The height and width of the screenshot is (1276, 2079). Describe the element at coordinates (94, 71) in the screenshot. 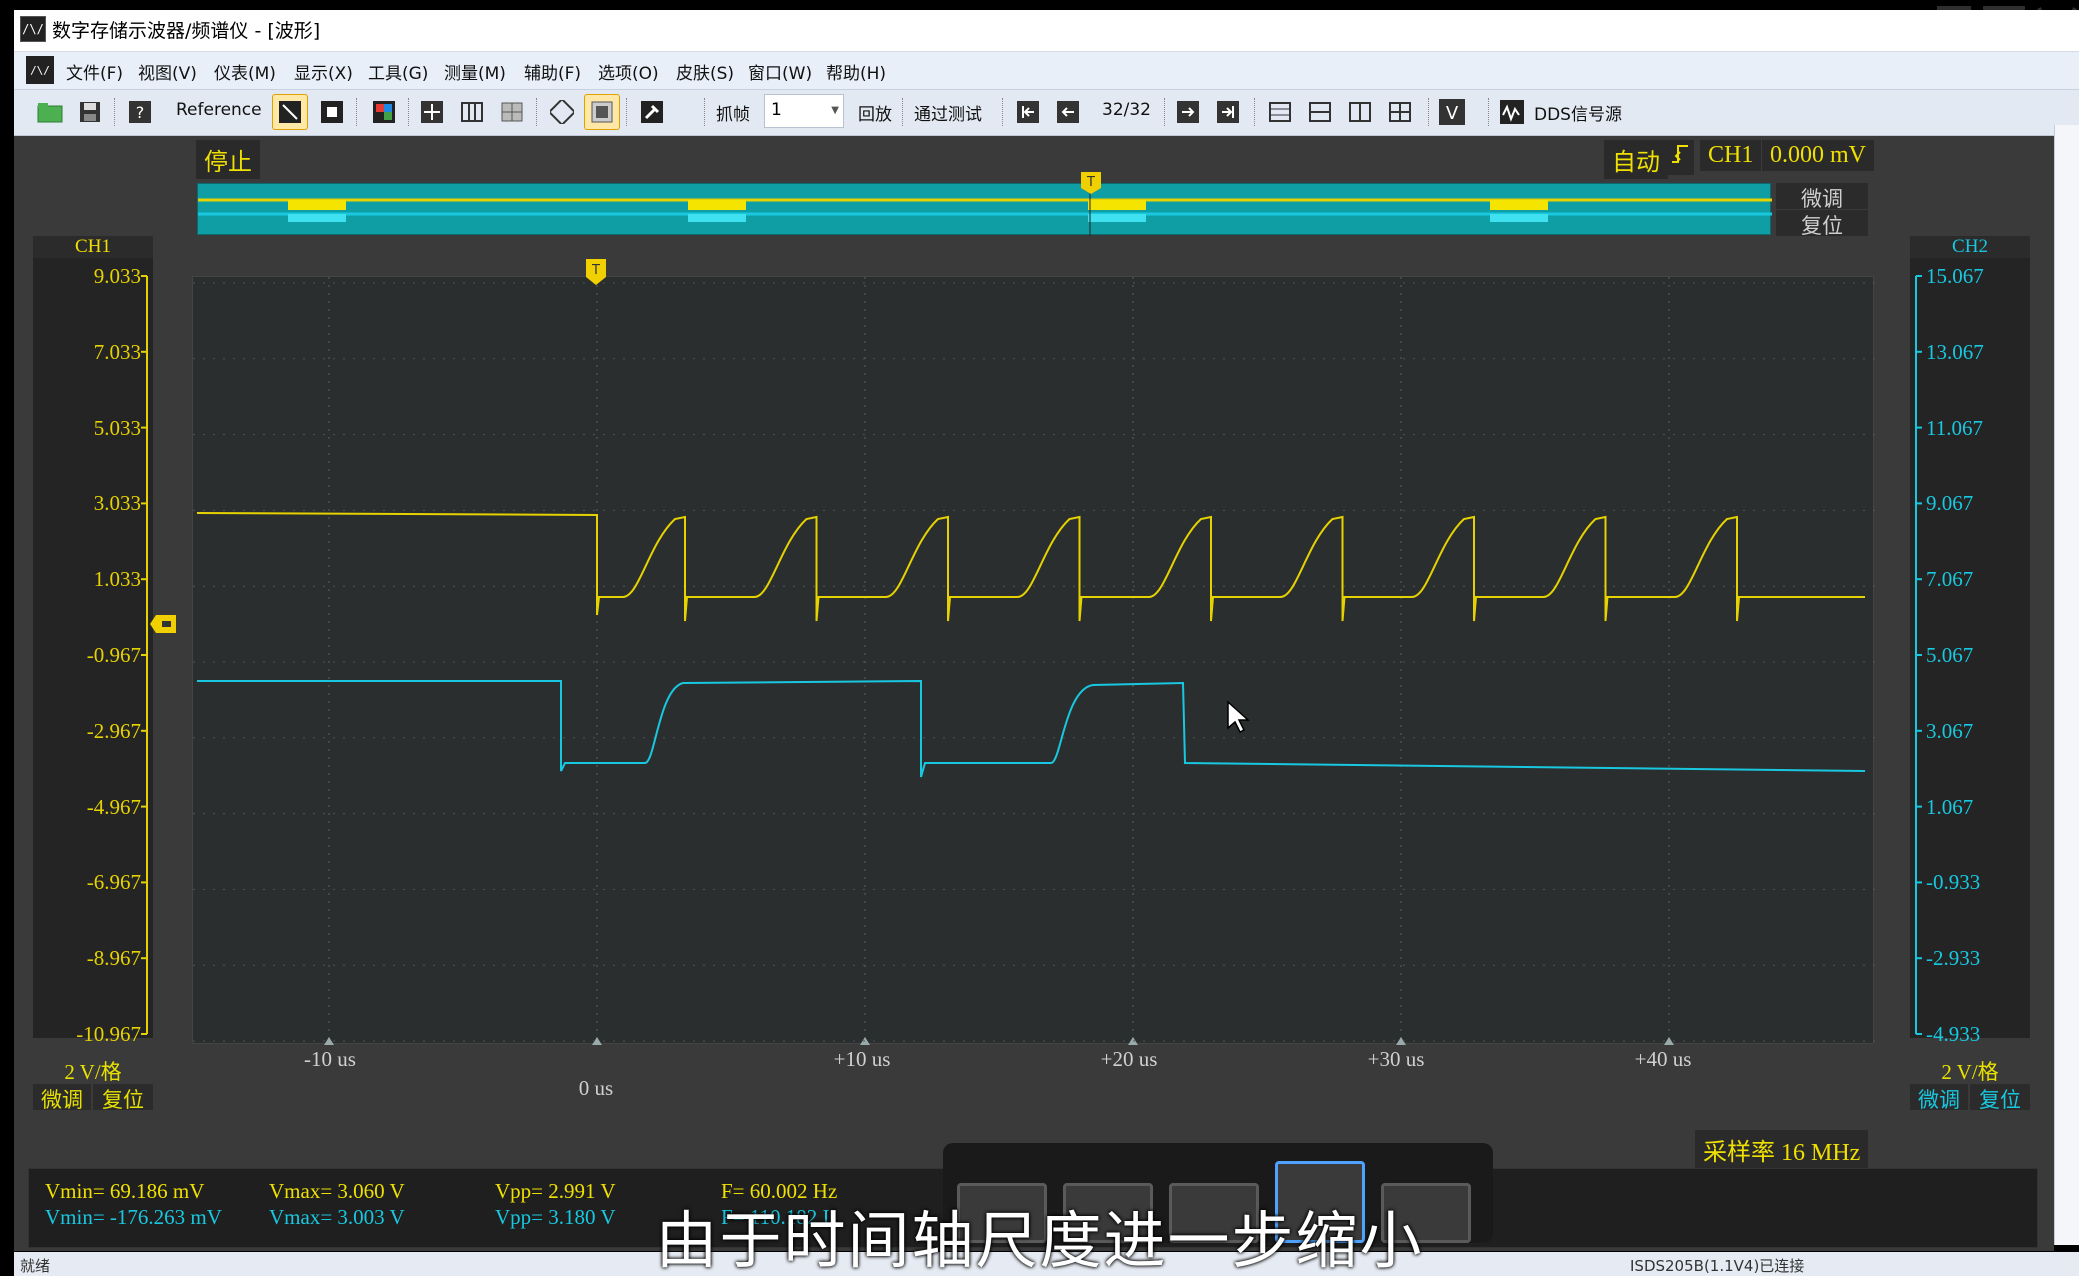

I see `menu-file: 文件(F)` at that location.